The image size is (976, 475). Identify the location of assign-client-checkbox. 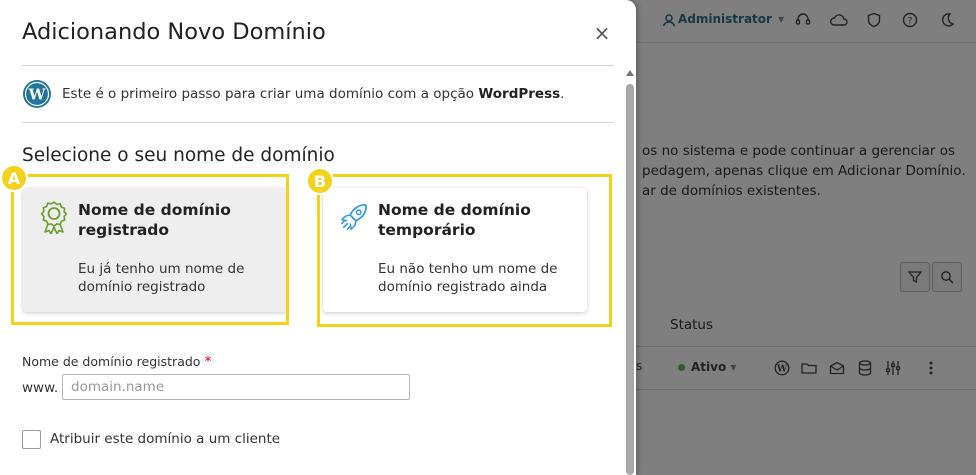
(31, 439).